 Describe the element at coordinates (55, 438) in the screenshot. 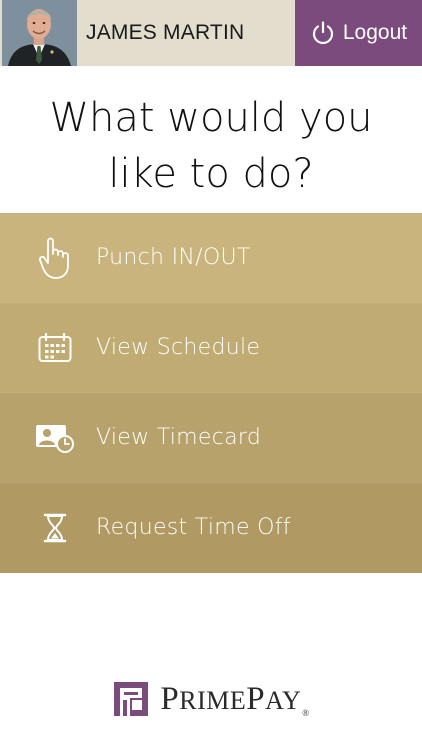

I see `timecard-icon` at that location.